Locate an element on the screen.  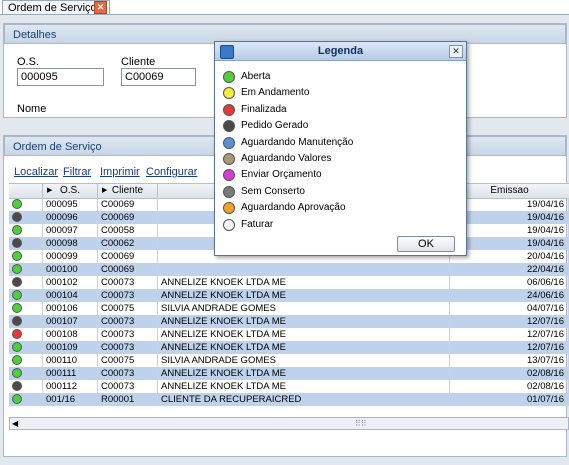
os-cell: 000098 is located at coordinates (70, 243).